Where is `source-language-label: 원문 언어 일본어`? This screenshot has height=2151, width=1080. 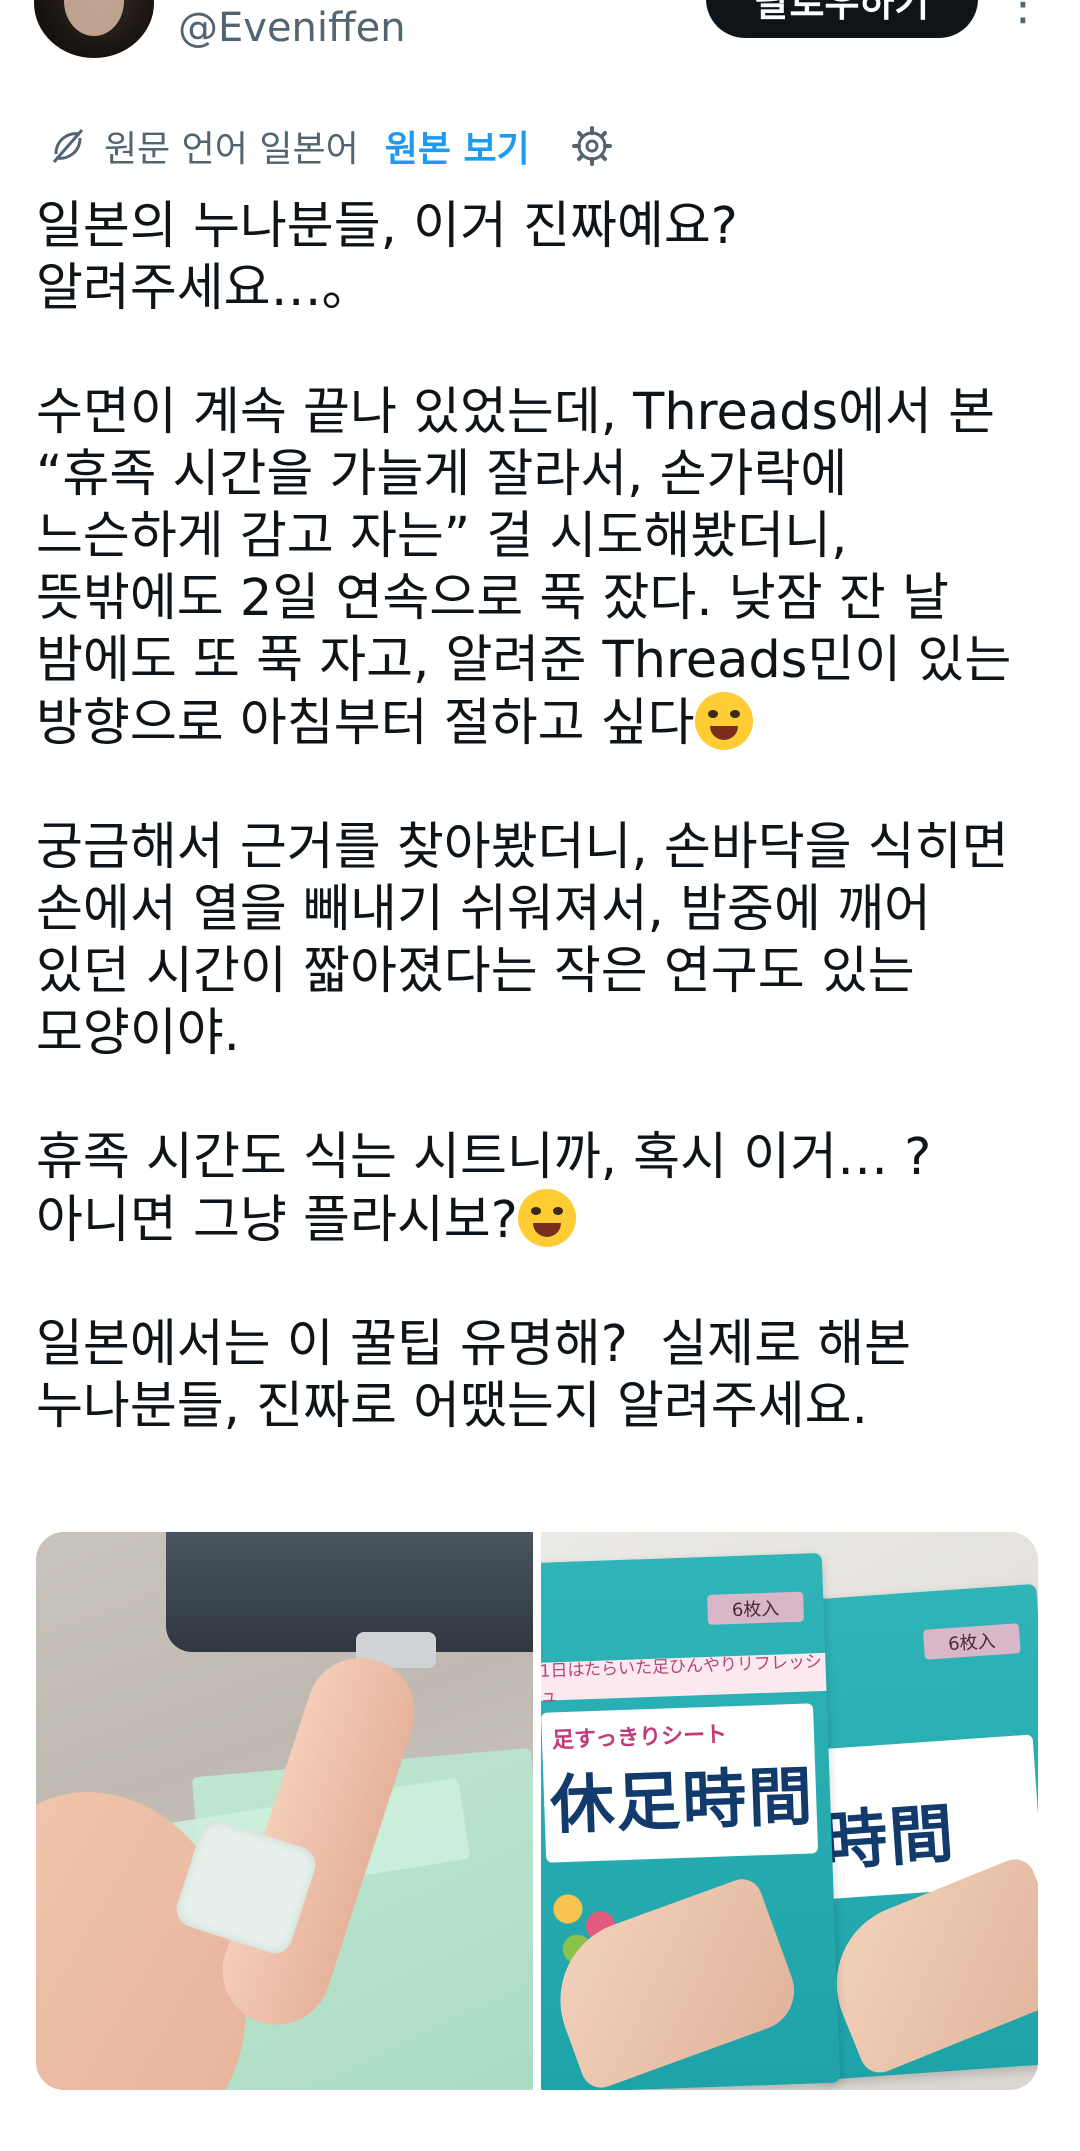
source-language-label: 원문 언어 일본어 is located at coordinates (231, 149).